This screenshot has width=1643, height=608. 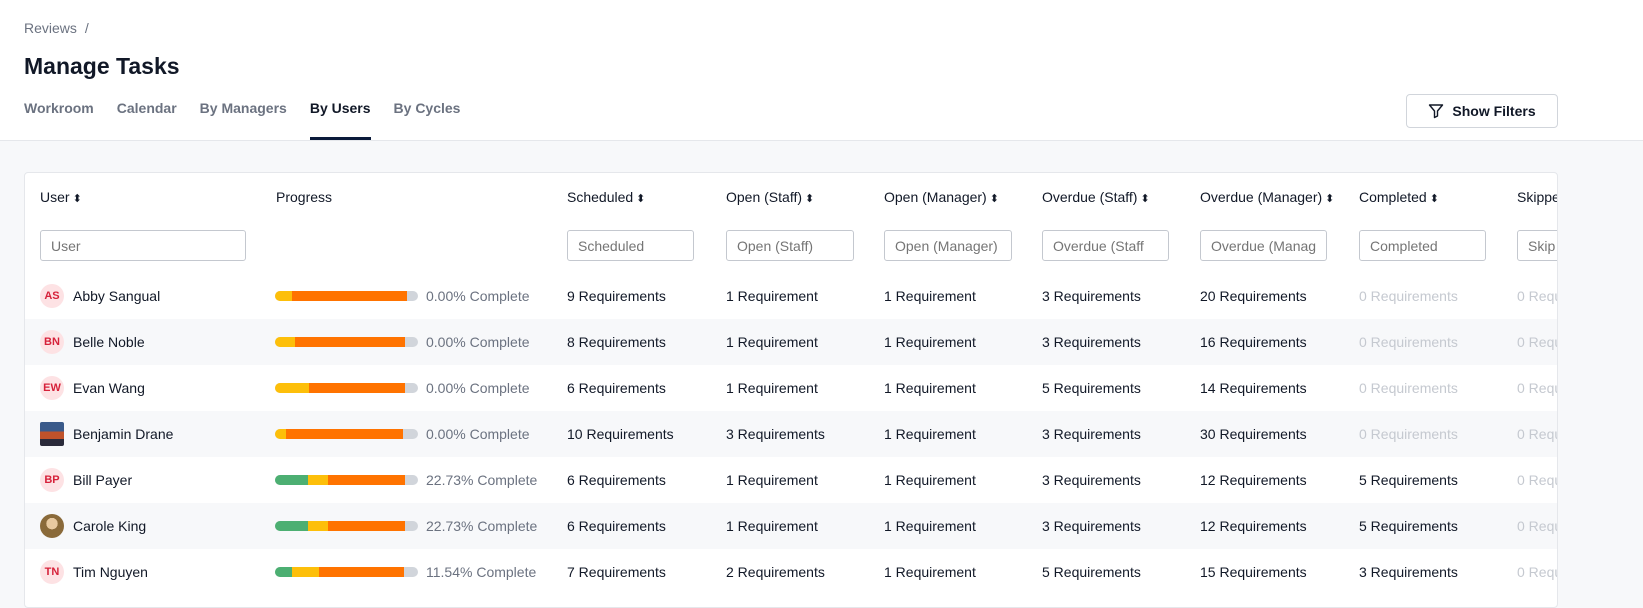 I want to click on column-header-open-staff: Open (Staff) ⬍, so click(x=770, y=197).